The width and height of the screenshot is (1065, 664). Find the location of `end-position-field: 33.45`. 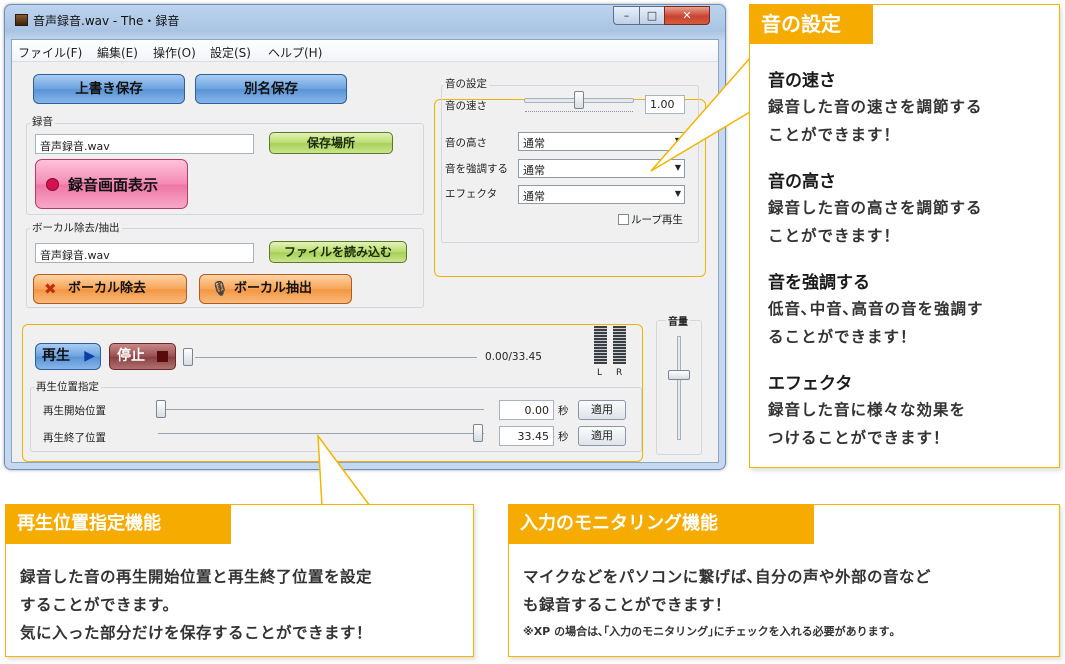

end-position-field: 33.45 is located at coordinates (526, 436).